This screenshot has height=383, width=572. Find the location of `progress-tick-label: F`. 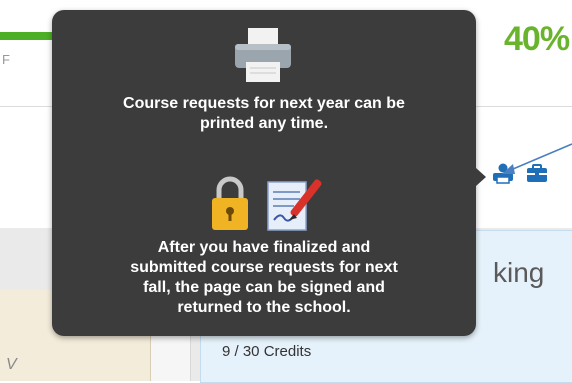

progress-tick-label: F is located at coordinates (6, 59).